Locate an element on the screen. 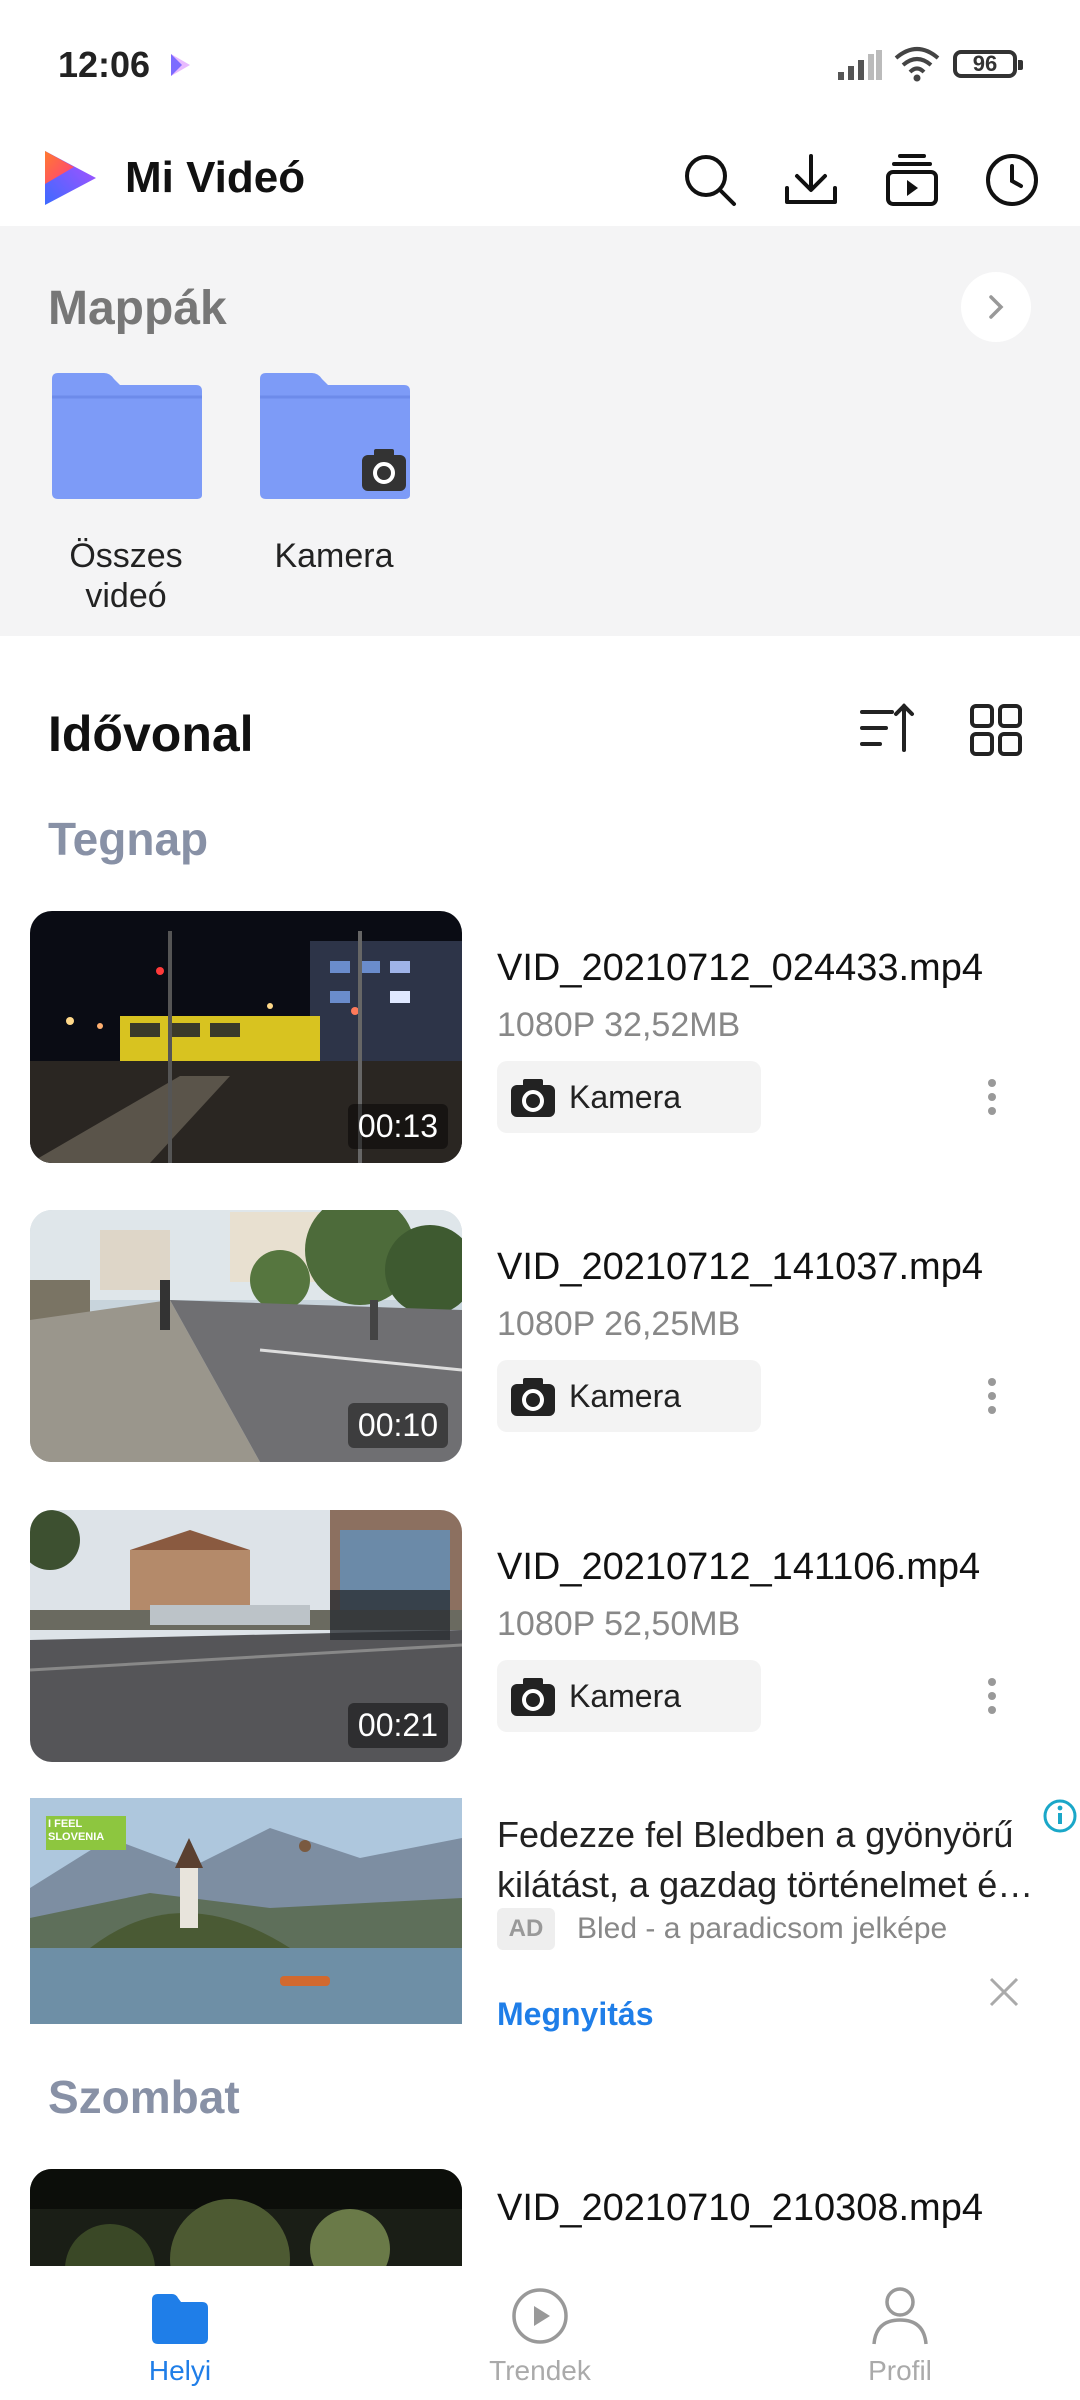  video-duration: 00:13 is located at coordinates (397, 1126).